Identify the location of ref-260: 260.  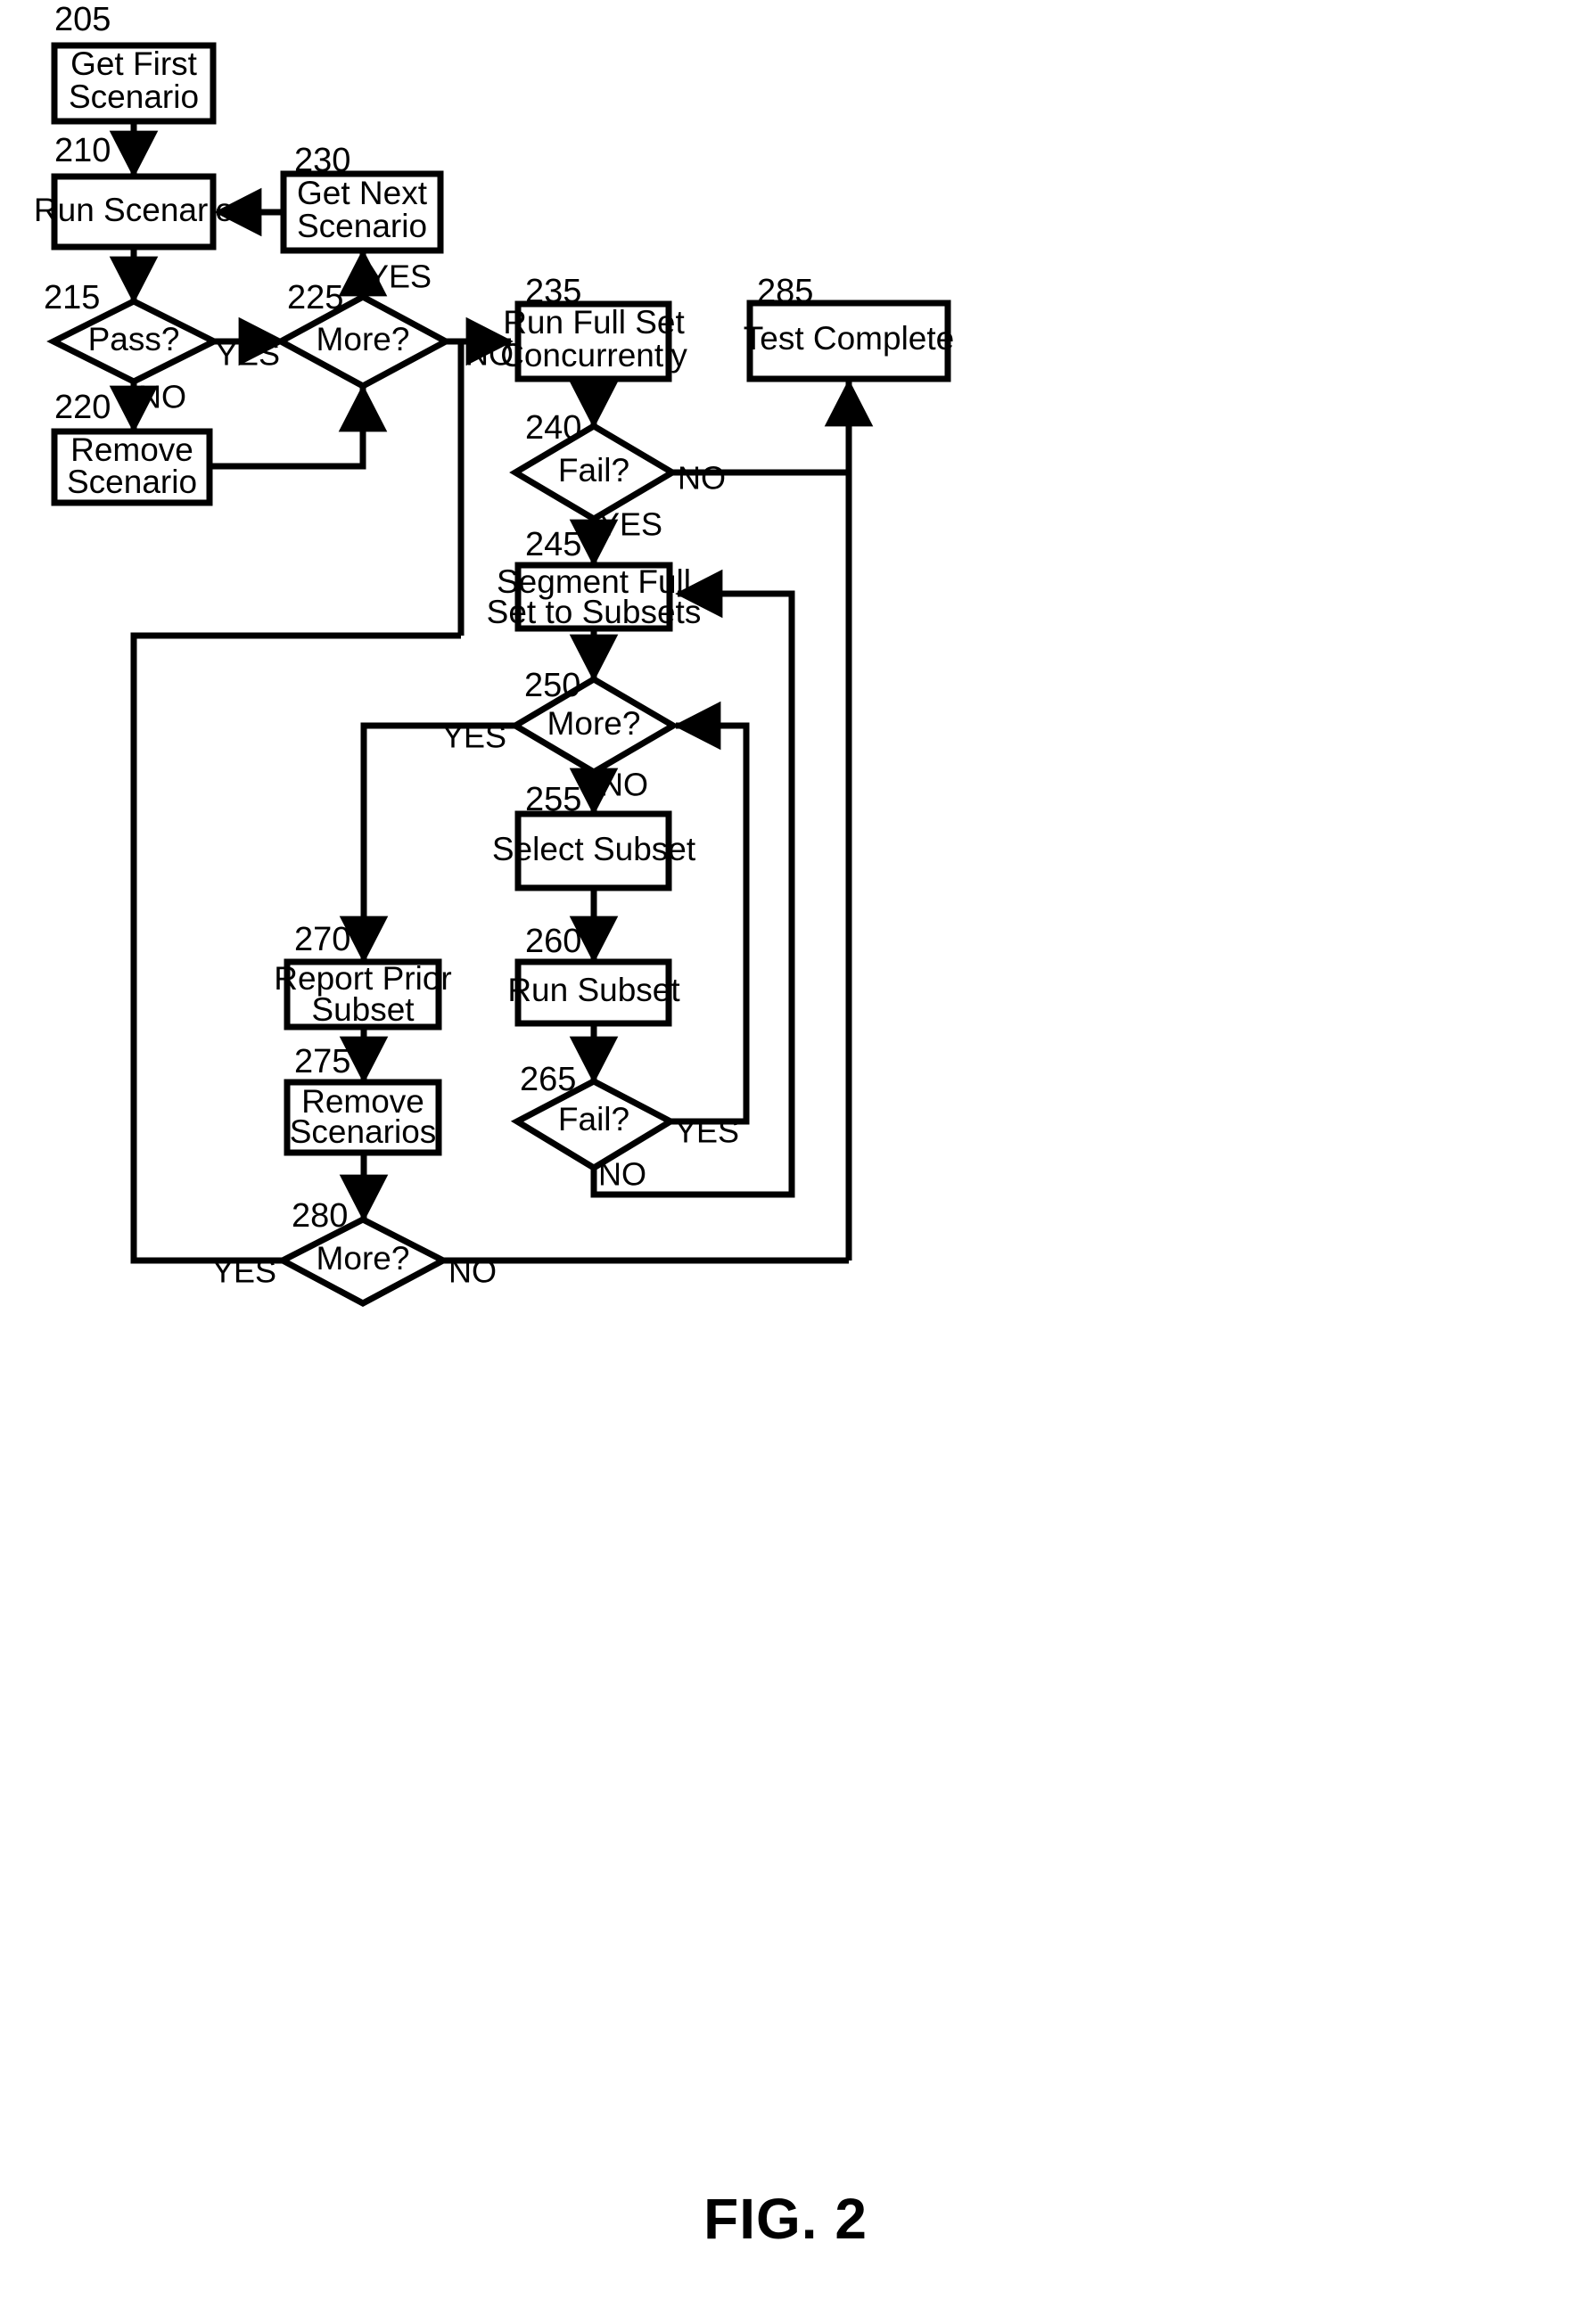
(553, 941).